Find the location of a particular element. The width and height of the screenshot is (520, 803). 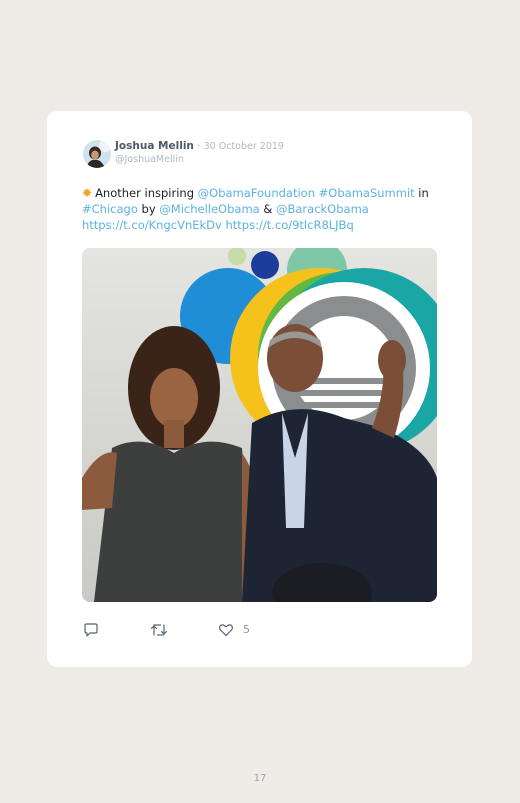

tweet-date: 30 October 2019 is located at coordinates (244, 146).